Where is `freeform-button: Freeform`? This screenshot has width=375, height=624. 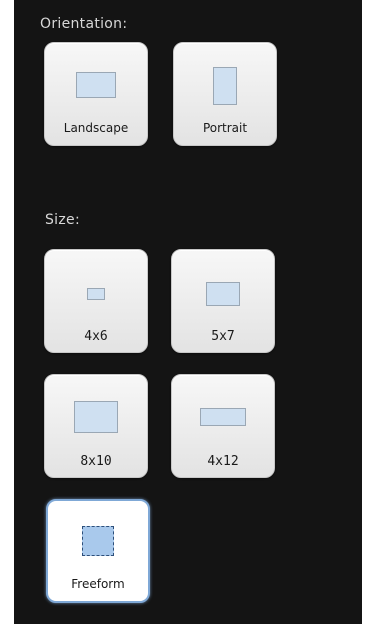 freeform-button: Freeform is located at coordinates (98, 551).